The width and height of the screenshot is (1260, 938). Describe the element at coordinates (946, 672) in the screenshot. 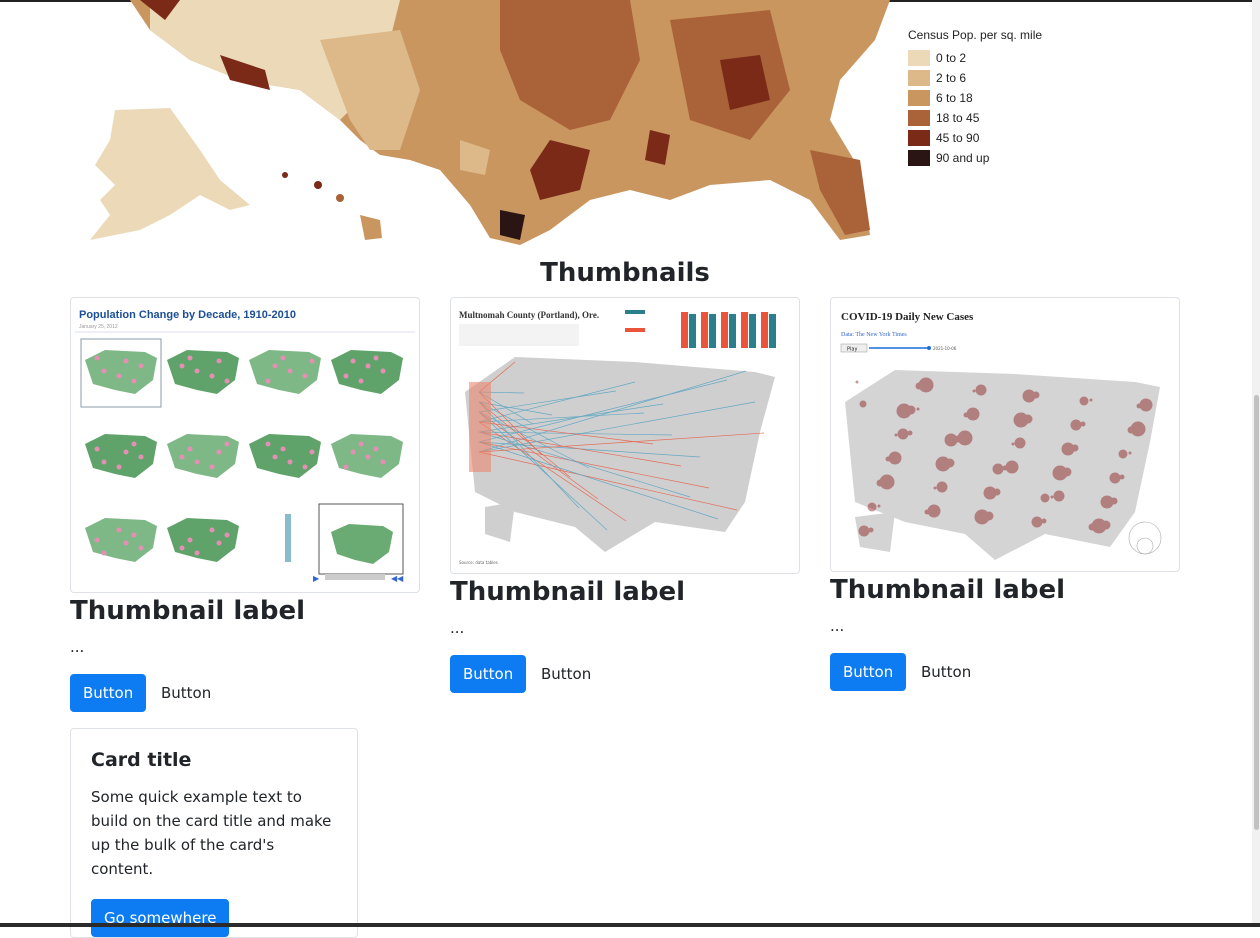

I see `thumbnail-3-secondary-button: Button` at that location.